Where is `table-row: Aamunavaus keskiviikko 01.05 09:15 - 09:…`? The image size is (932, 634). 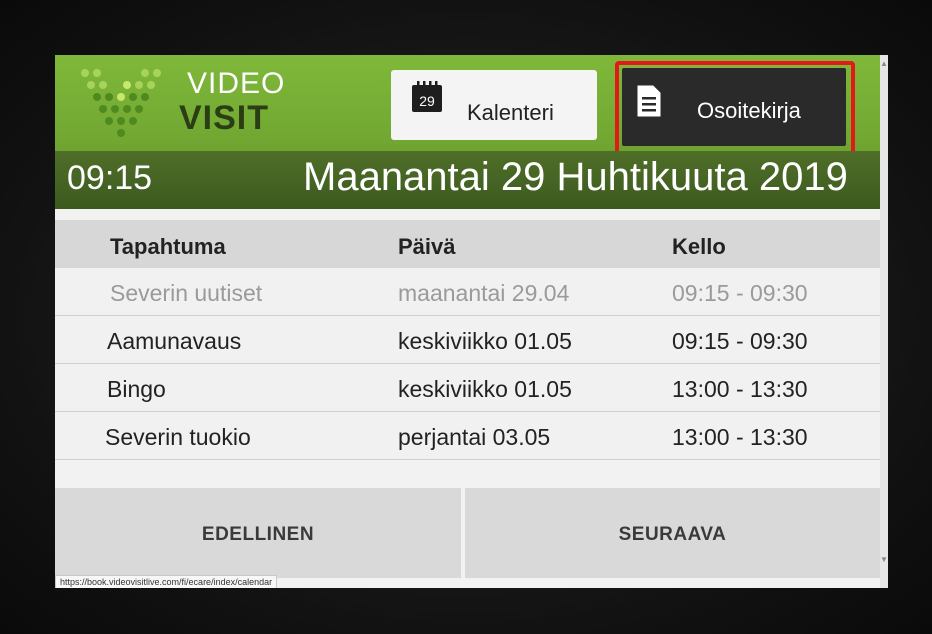
table-row: Aamunavaus keskiviikko 01.05 09:15 - 09:… is located at coordinates (467, 340).